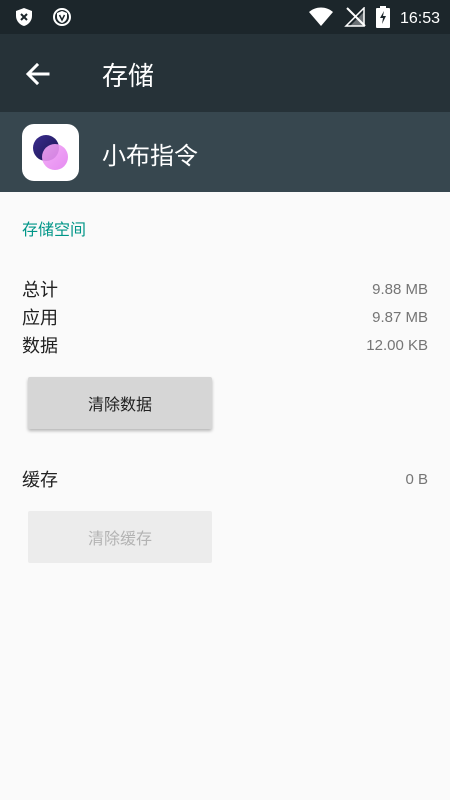 The image size is (450, 800). Describe the element at coordinates (40, 290) in the screenshot. I see `row-label: 总计` at that location.